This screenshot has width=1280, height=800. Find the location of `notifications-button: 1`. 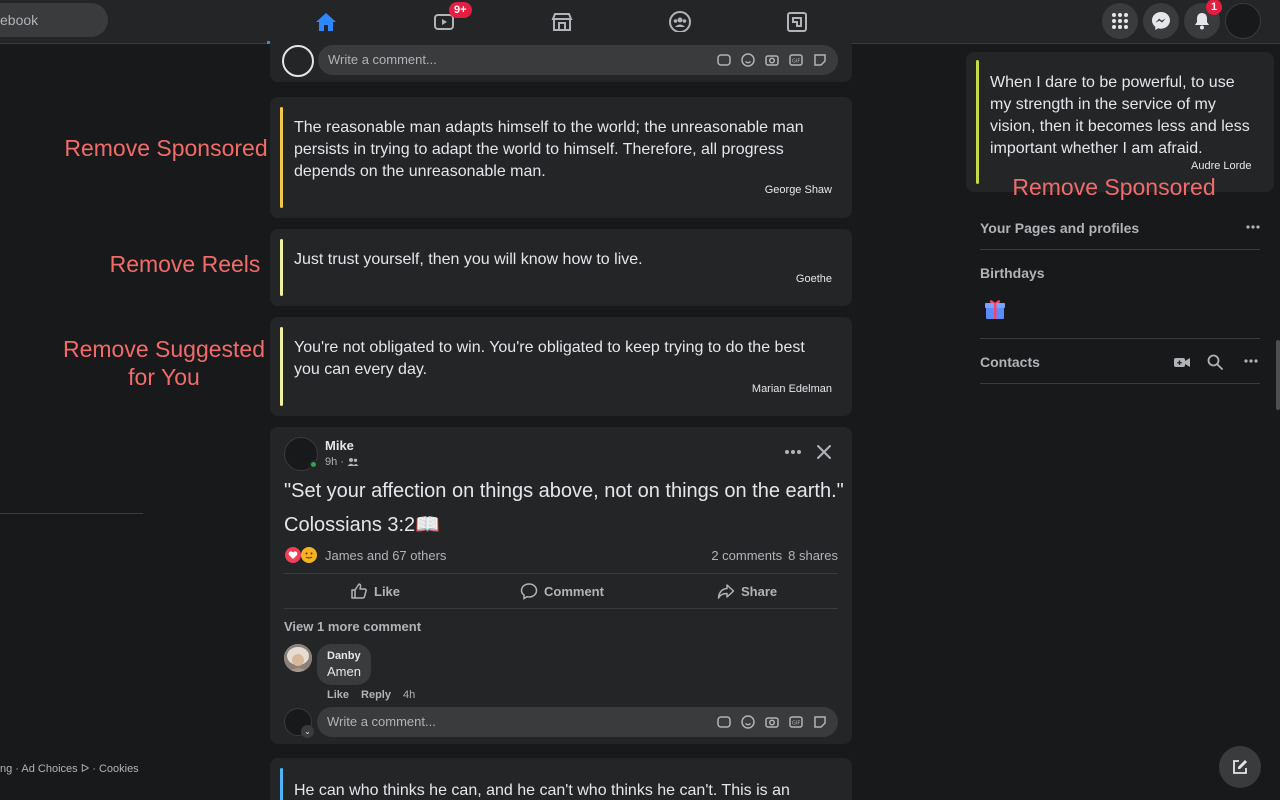

notifications-button: 1 is located at coordinates (1203, 19).